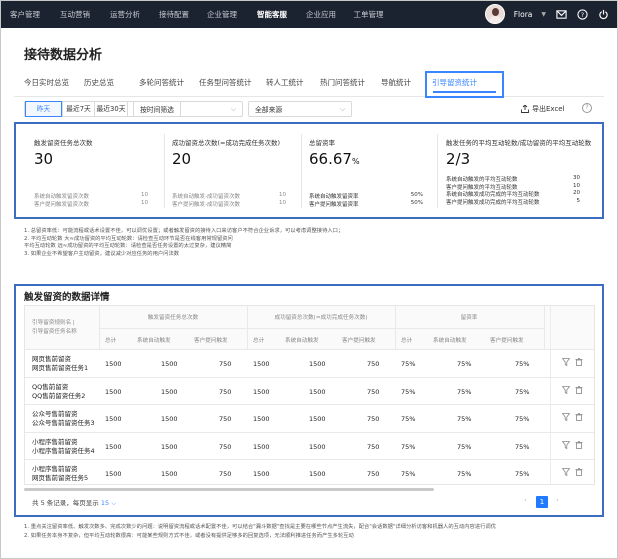 This screenshot has height=559, width=618. I want to click on source-dropdown: 全部来源 ⌵, so click(300, 109).